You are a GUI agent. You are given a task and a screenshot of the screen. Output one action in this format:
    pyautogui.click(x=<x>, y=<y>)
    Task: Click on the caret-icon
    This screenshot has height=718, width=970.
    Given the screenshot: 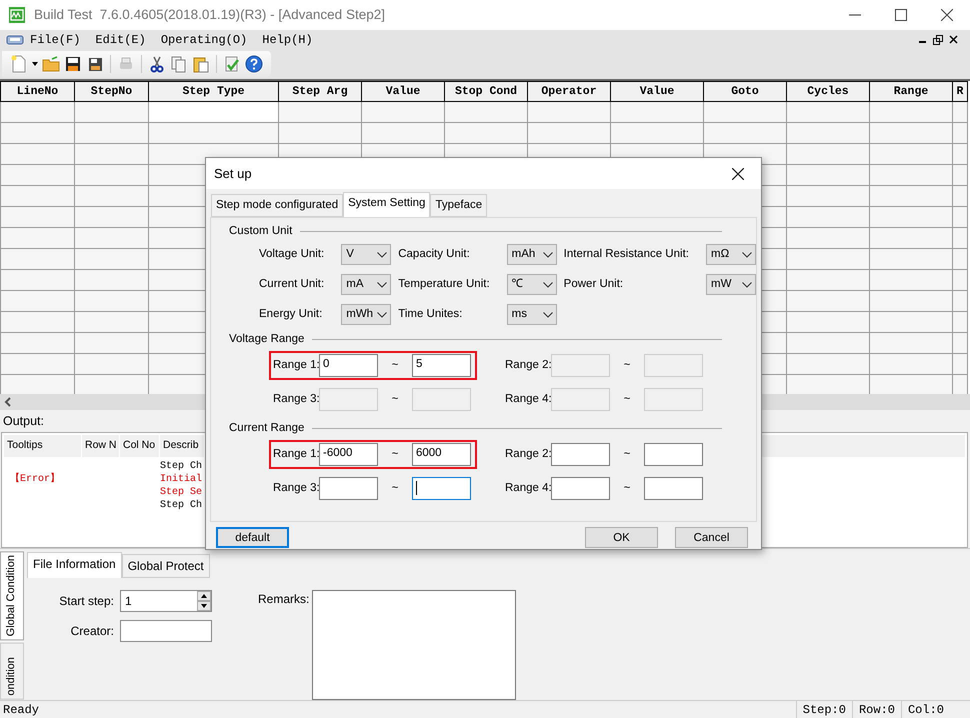 What is the action you would take?
    pyautogui.click(x=35, y=64)
    